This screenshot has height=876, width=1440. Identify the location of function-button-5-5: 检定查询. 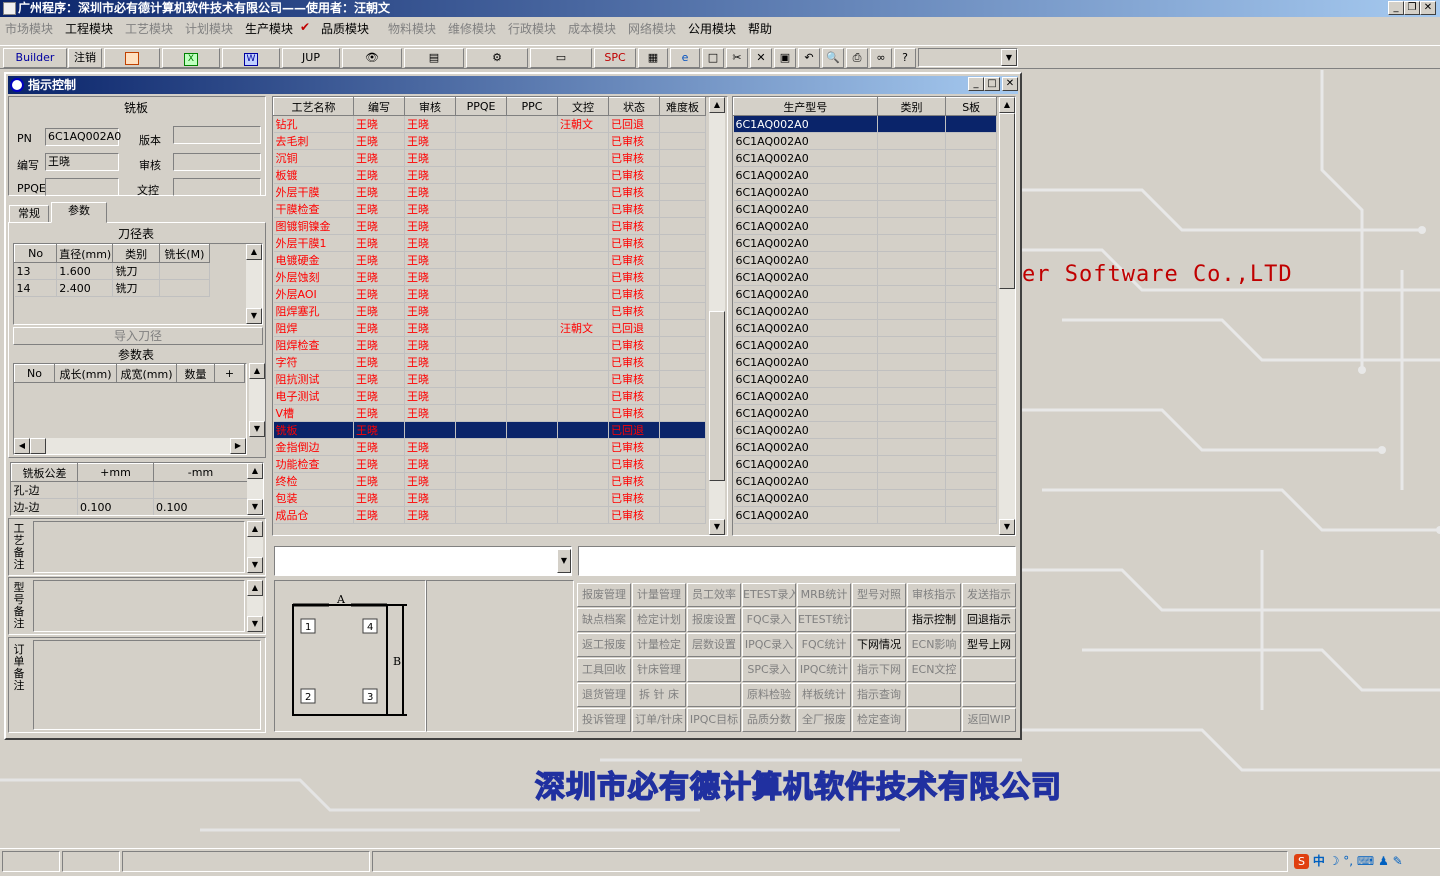
(879, 720).